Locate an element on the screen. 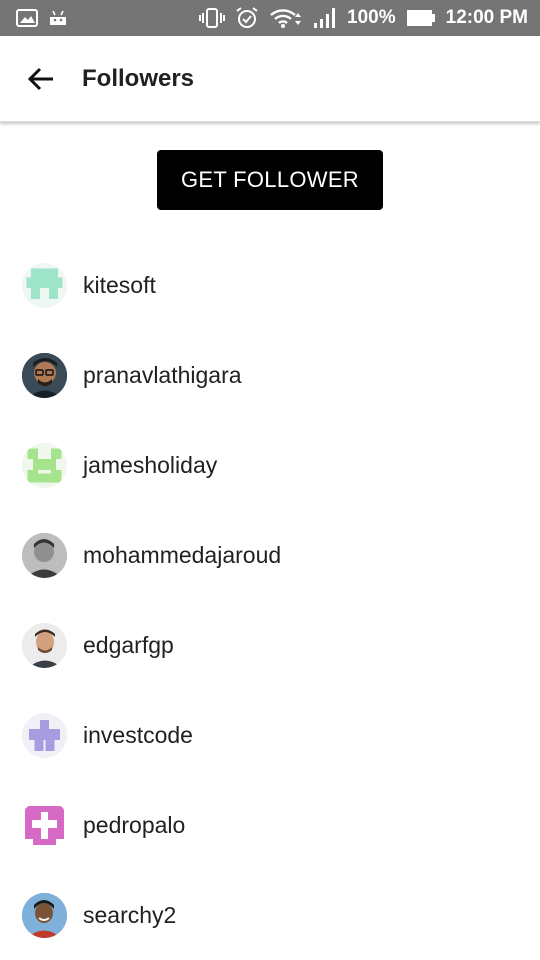  list-item: edgarfgp is located at coordinates (270, 645).